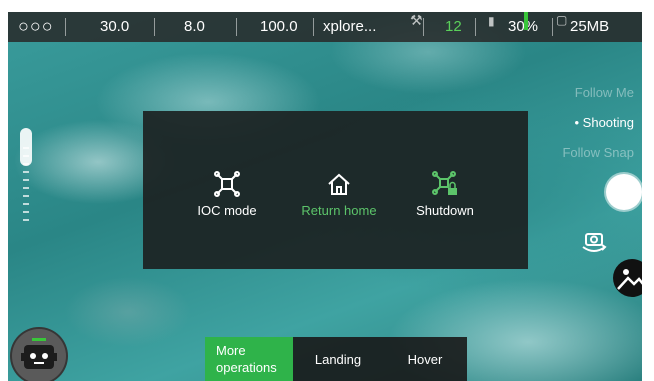  I want to click on battery-icon: ▮, so click(491, 21).